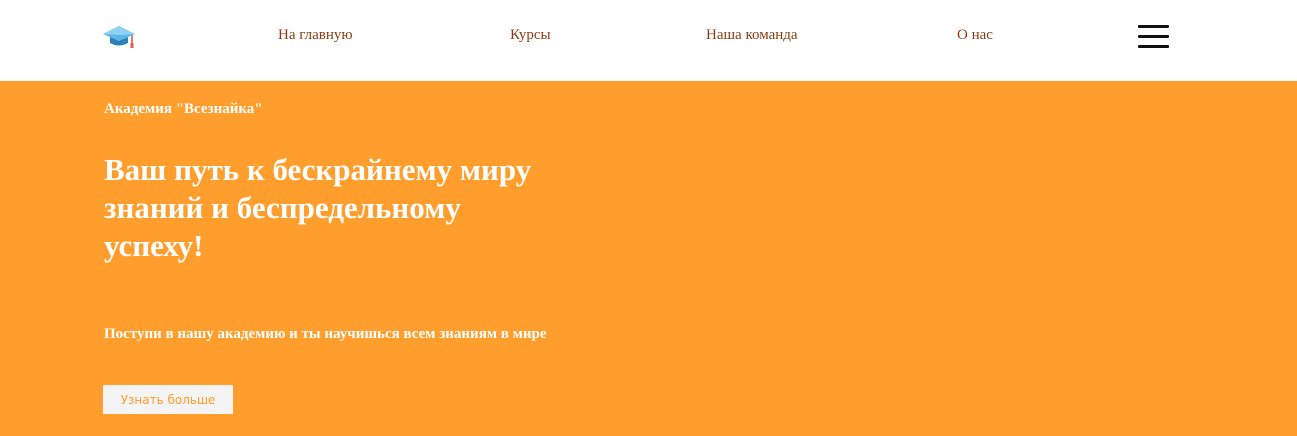 This screenshot has width=1297, height=436. Describe the element at coordinates (975, 35) in the screenshot. I see `nav-link-about: О нас` at that location.